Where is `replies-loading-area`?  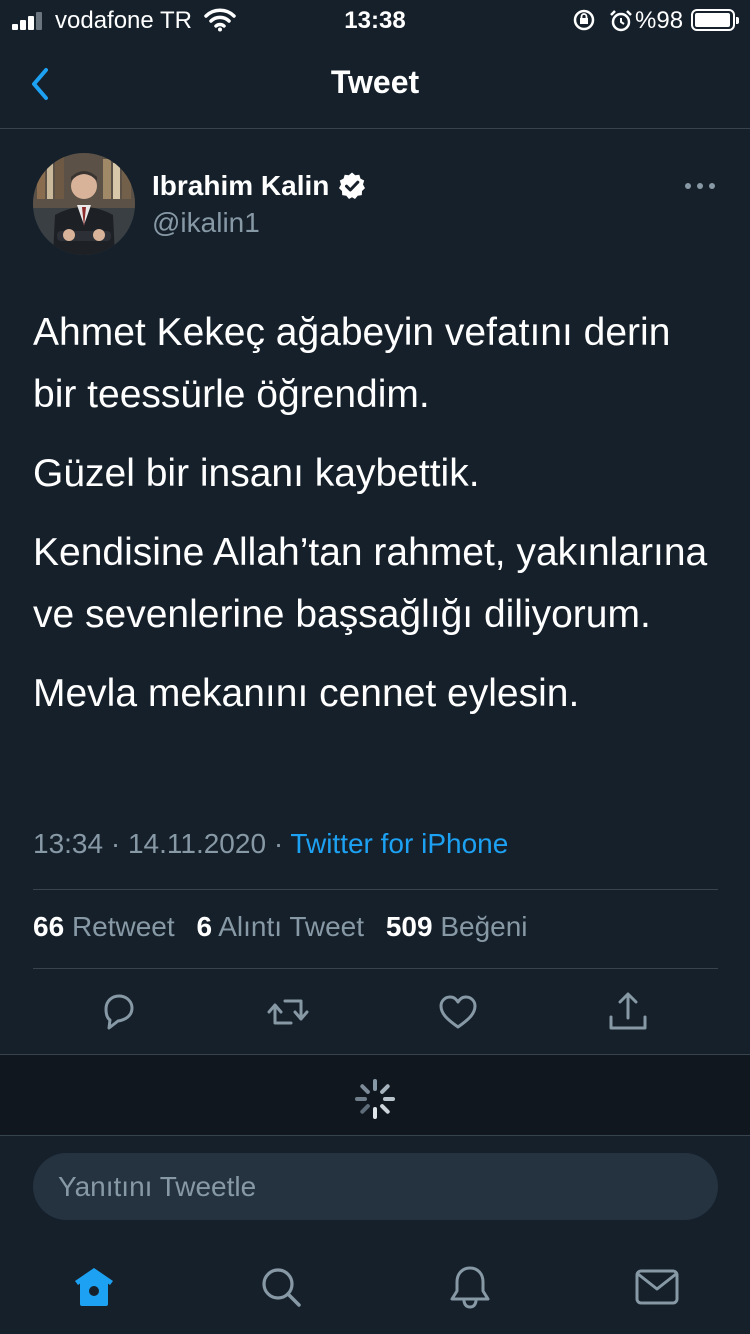 replies-loading-area is located at coordinates (375, 1095).